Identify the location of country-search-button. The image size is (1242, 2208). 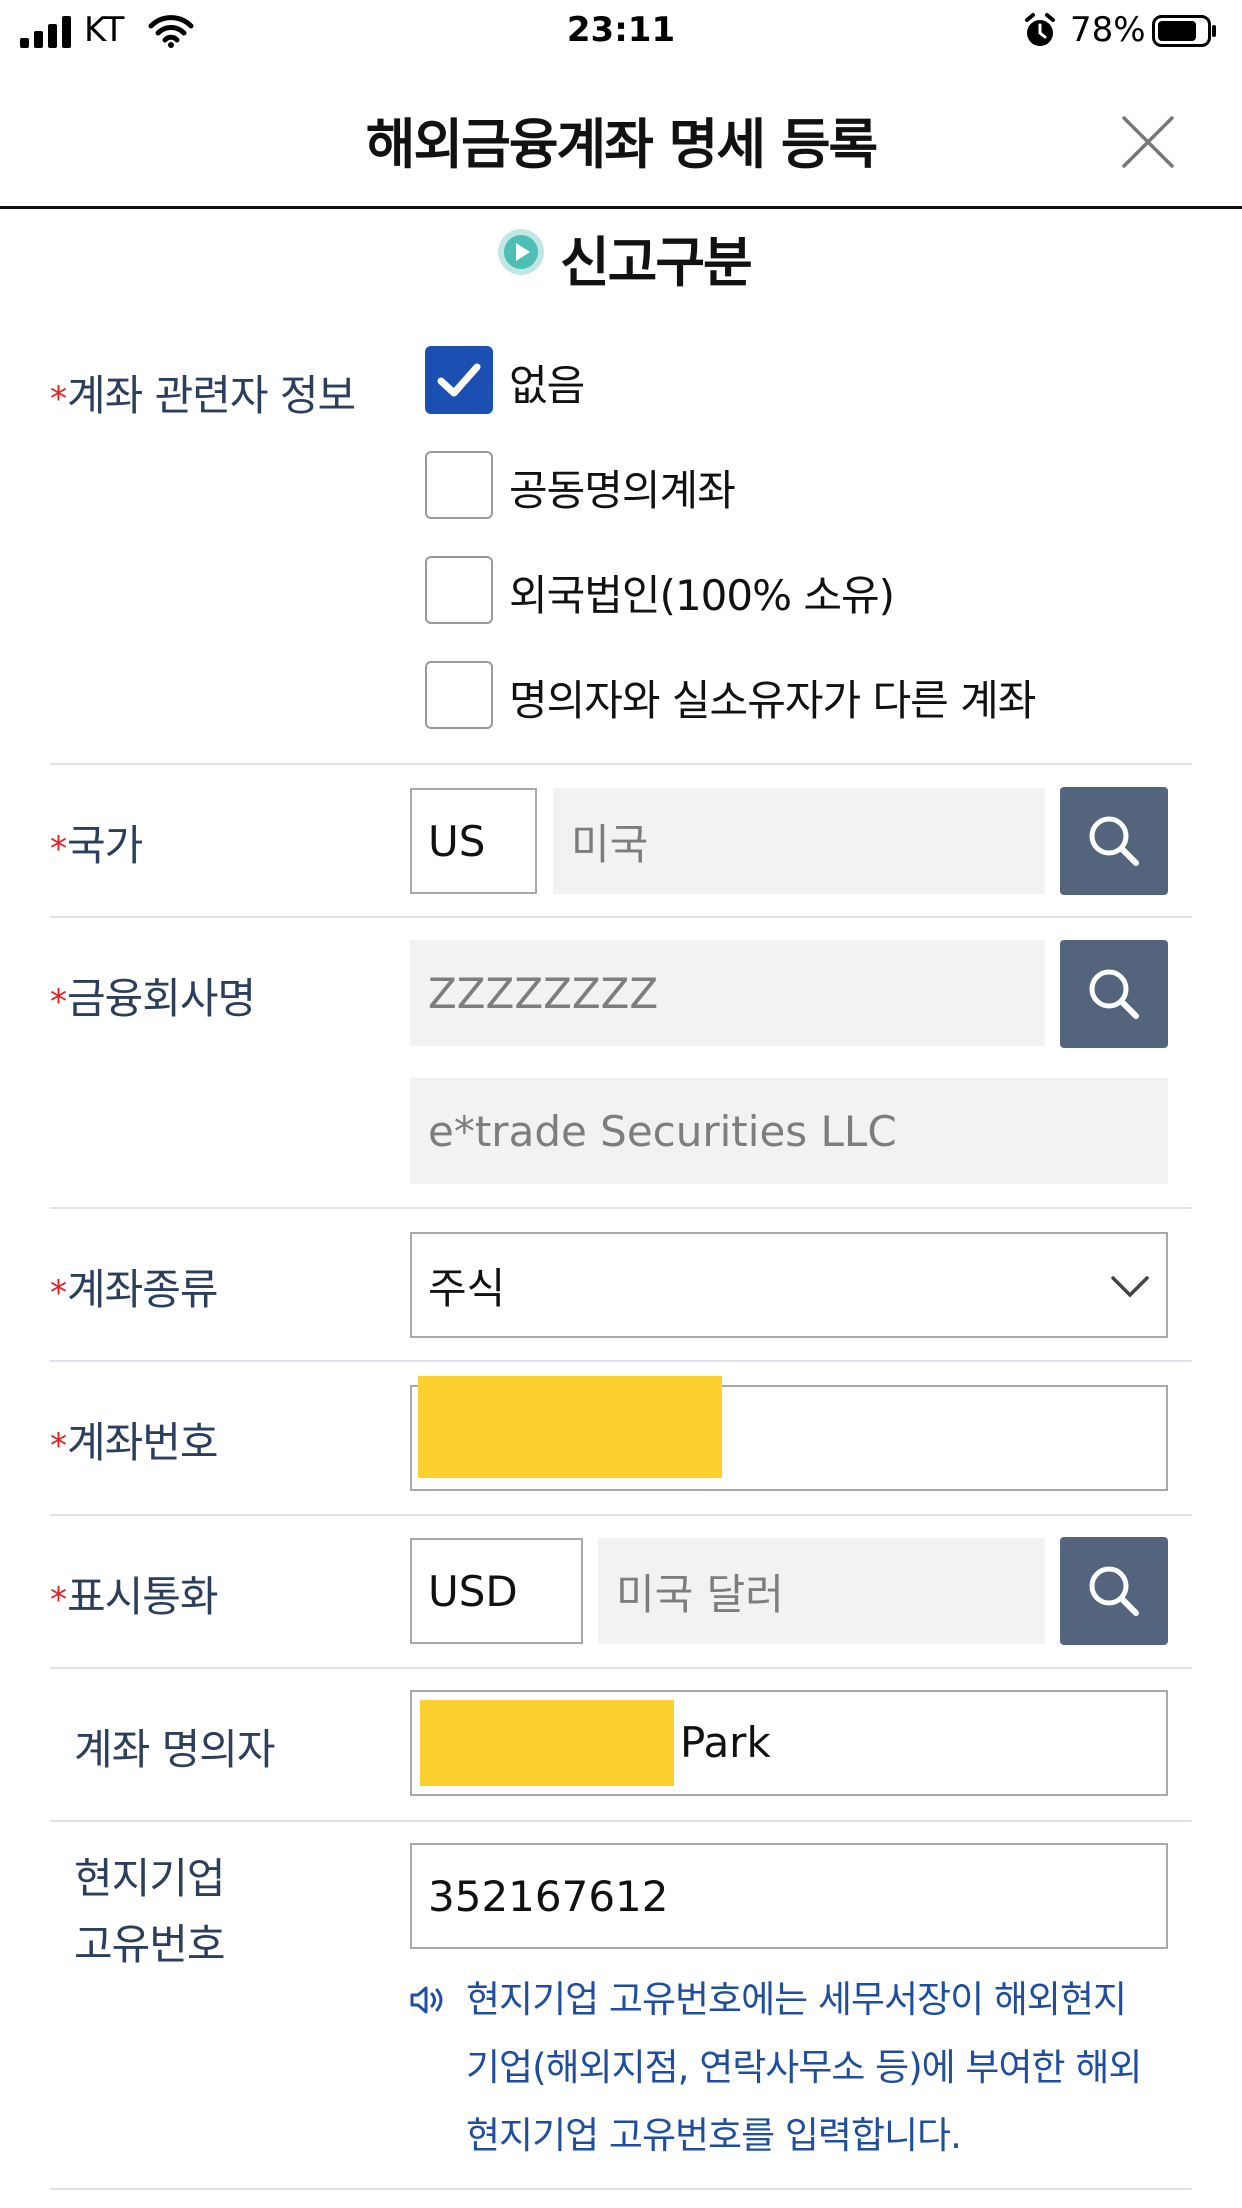
(1114, 841).